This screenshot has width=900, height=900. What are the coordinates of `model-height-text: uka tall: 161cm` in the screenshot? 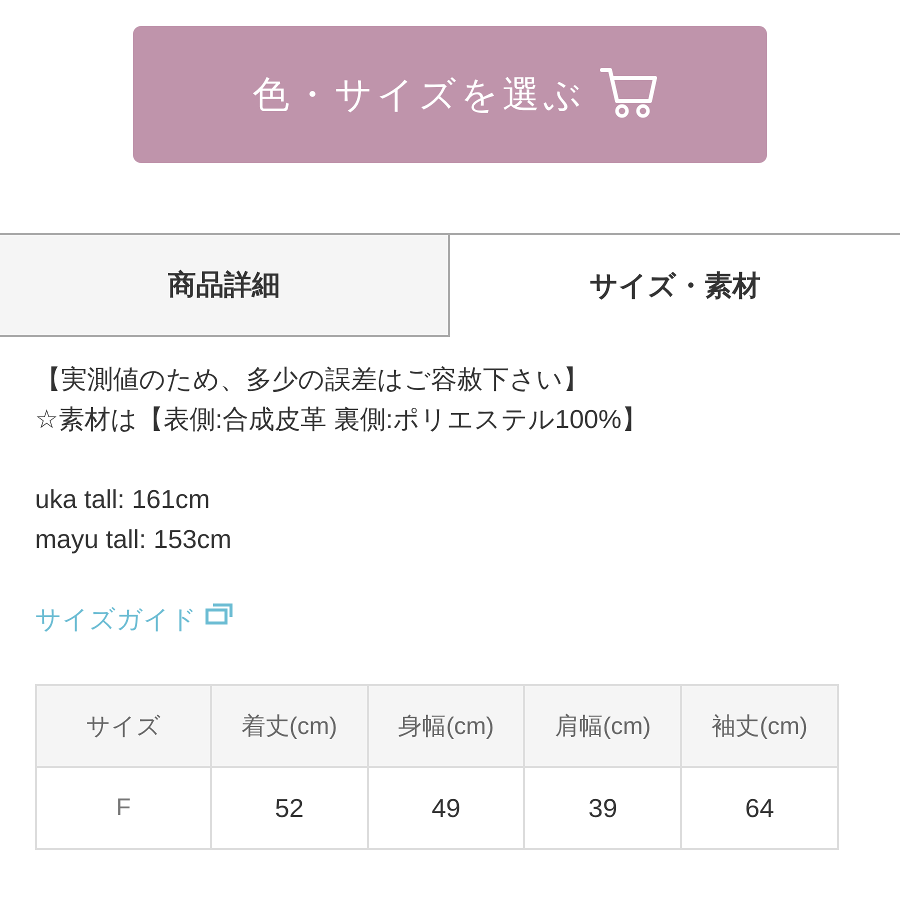 It's located at (123, 499).